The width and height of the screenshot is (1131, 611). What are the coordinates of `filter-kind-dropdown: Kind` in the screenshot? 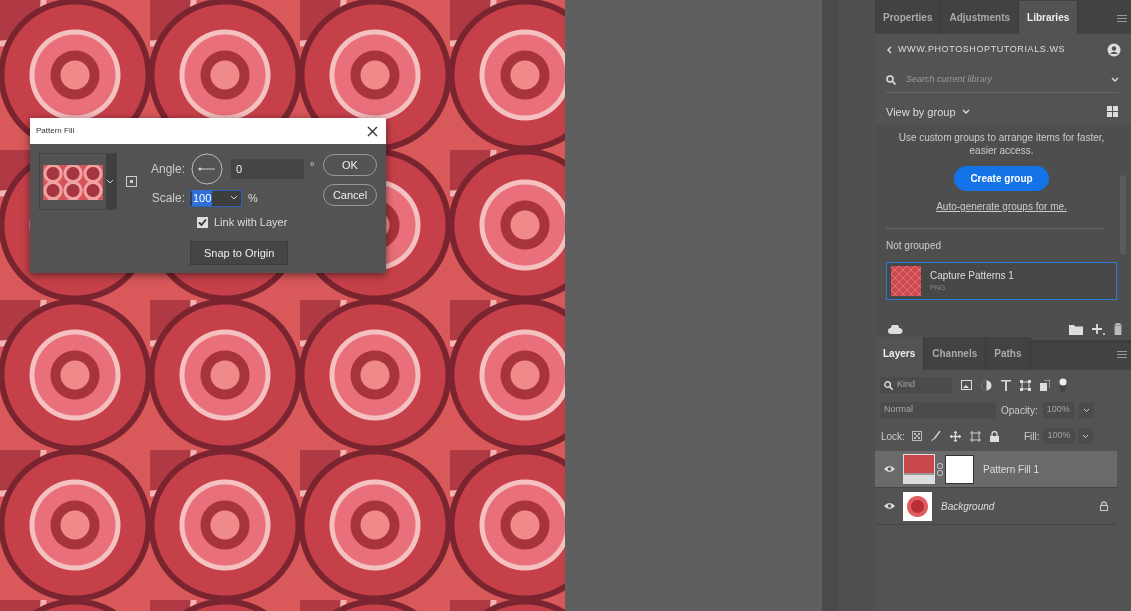 It's located at (916, 385).